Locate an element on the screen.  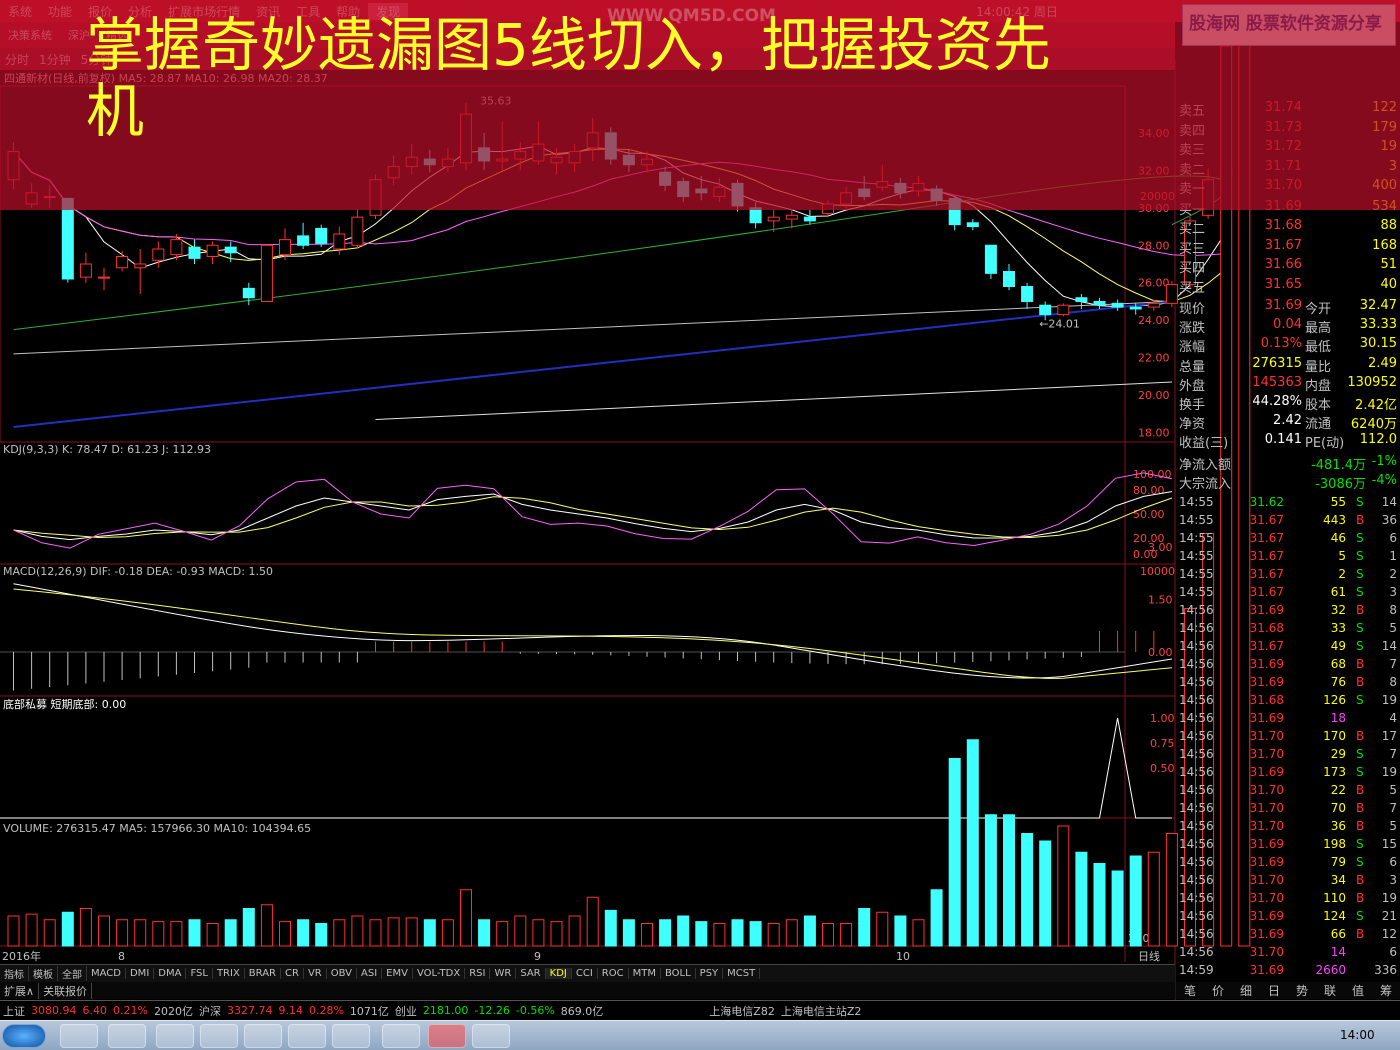
right-tab-1: 价 is located at coordinates (1218, 990).